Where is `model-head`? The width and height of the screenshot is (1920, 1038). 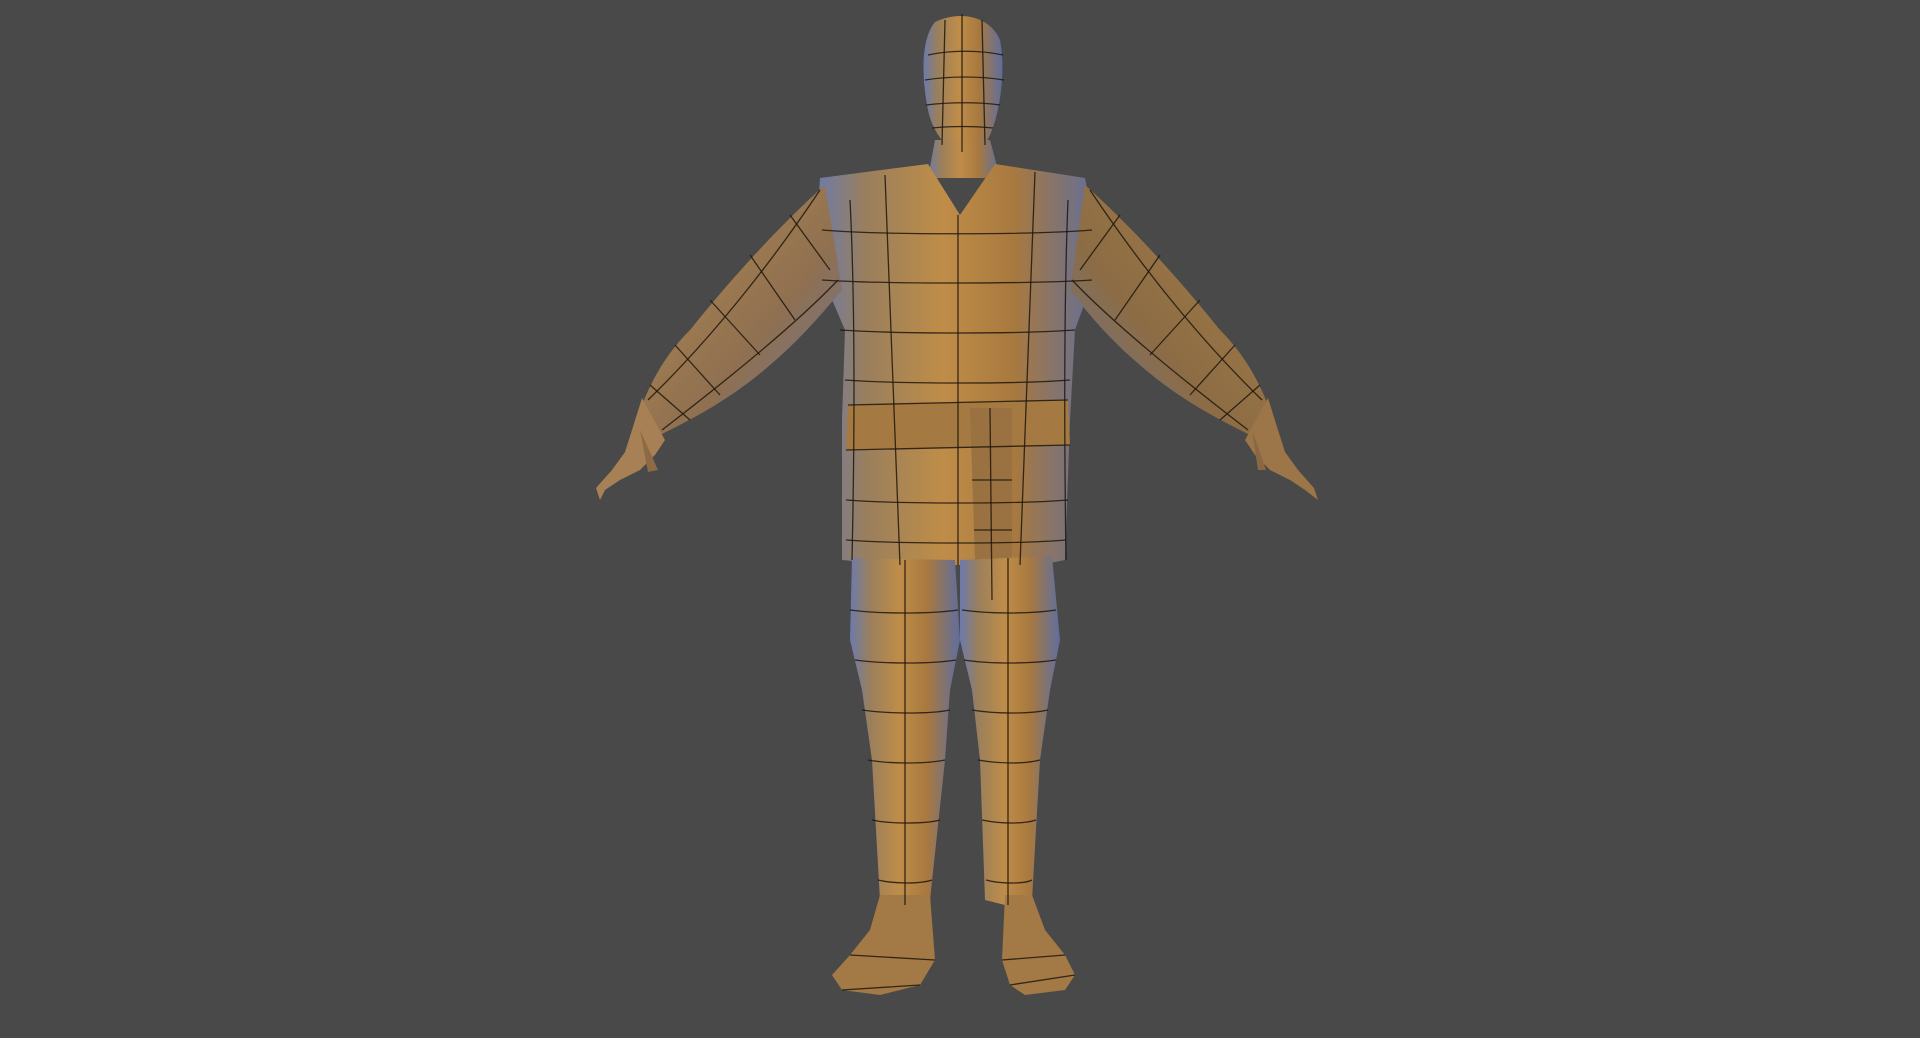 model-head is located at coordinates (963, 97).